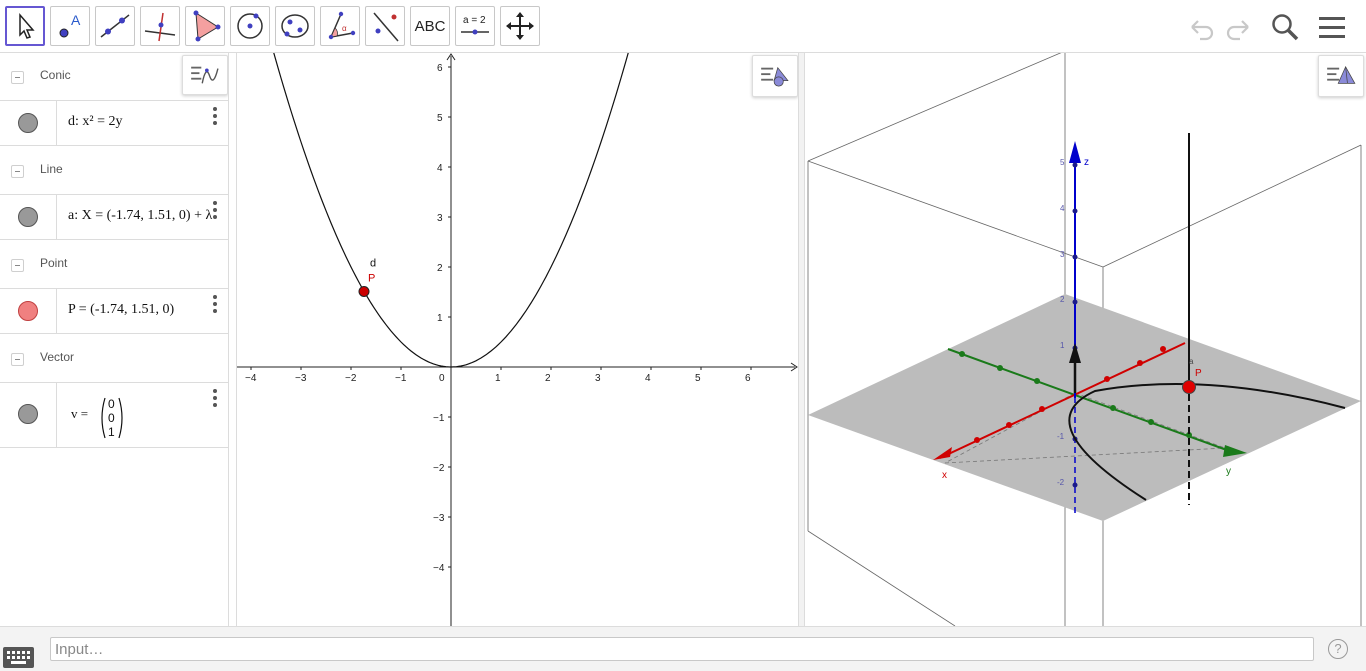  Describe the element at coordinates (1061, 436) in the screenshot. I see `z-tick-label: -1` at that location.